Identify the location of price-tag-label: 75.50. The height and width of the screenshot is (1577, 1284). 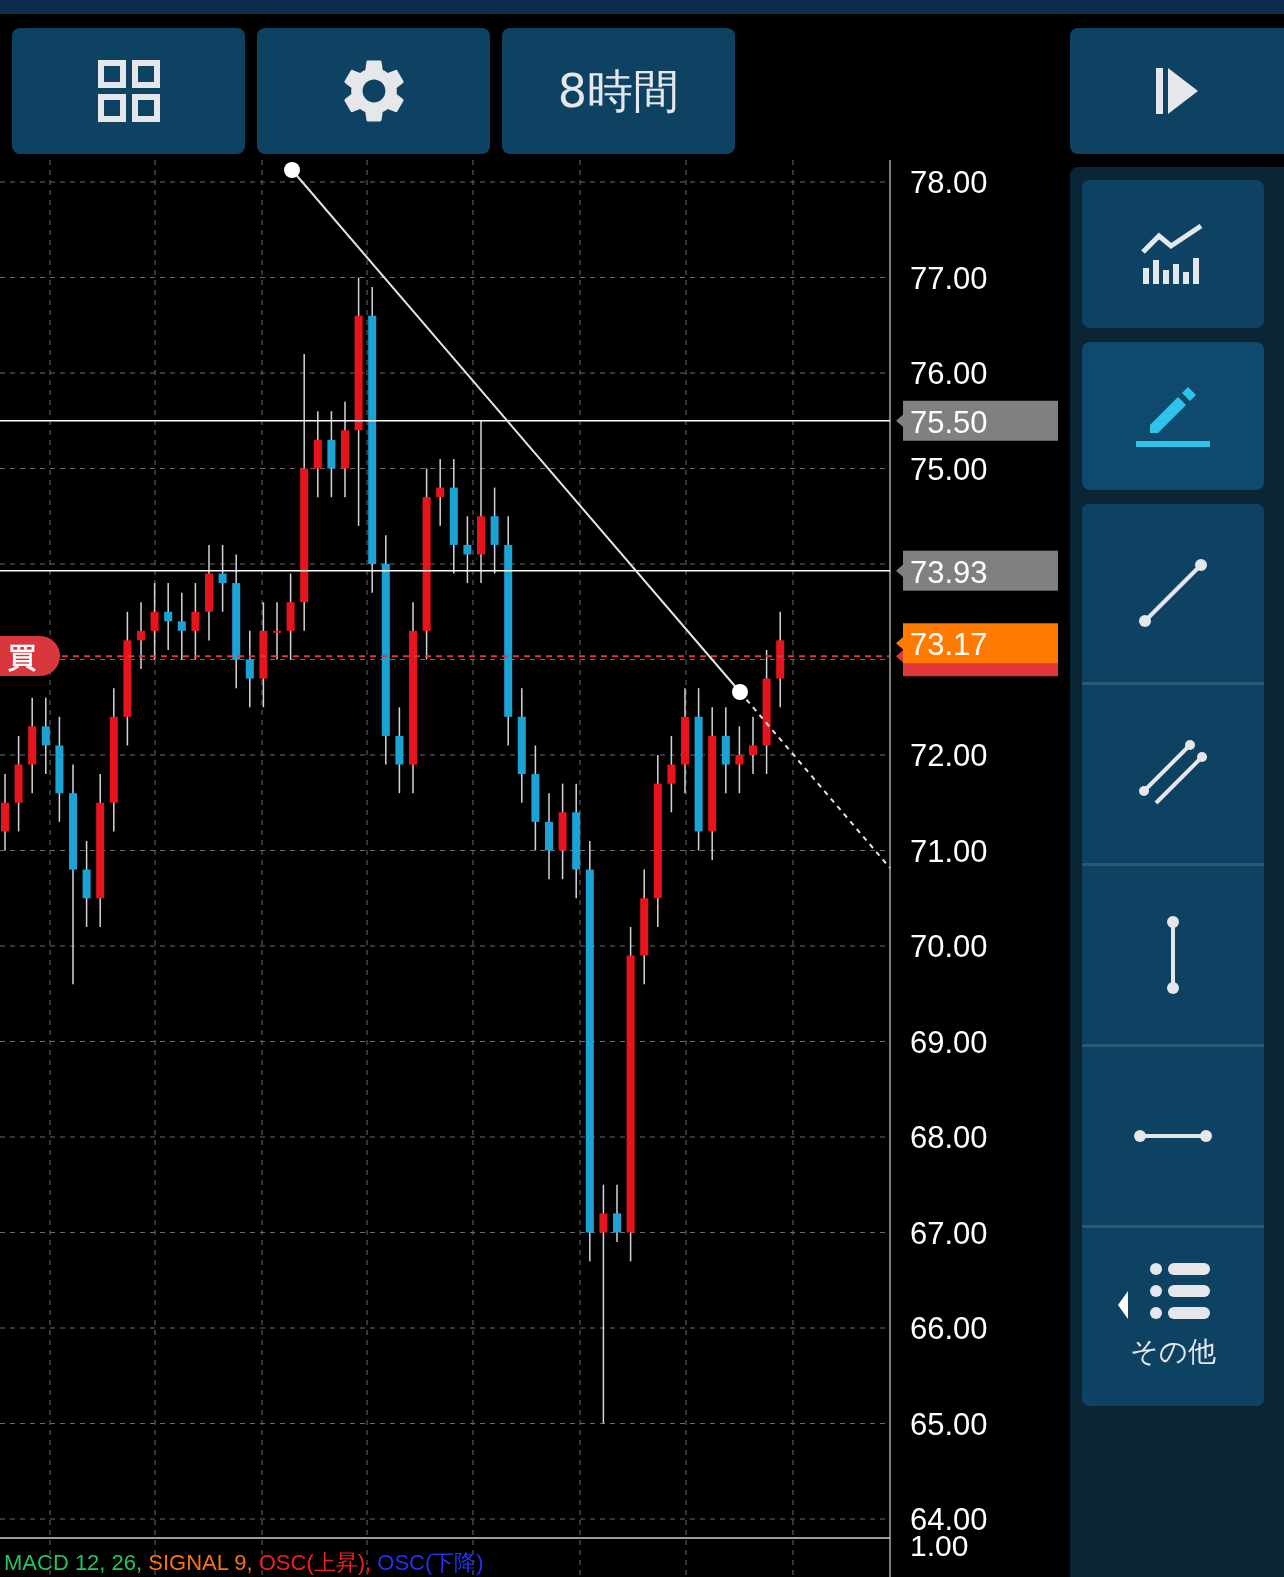
(949, 422).